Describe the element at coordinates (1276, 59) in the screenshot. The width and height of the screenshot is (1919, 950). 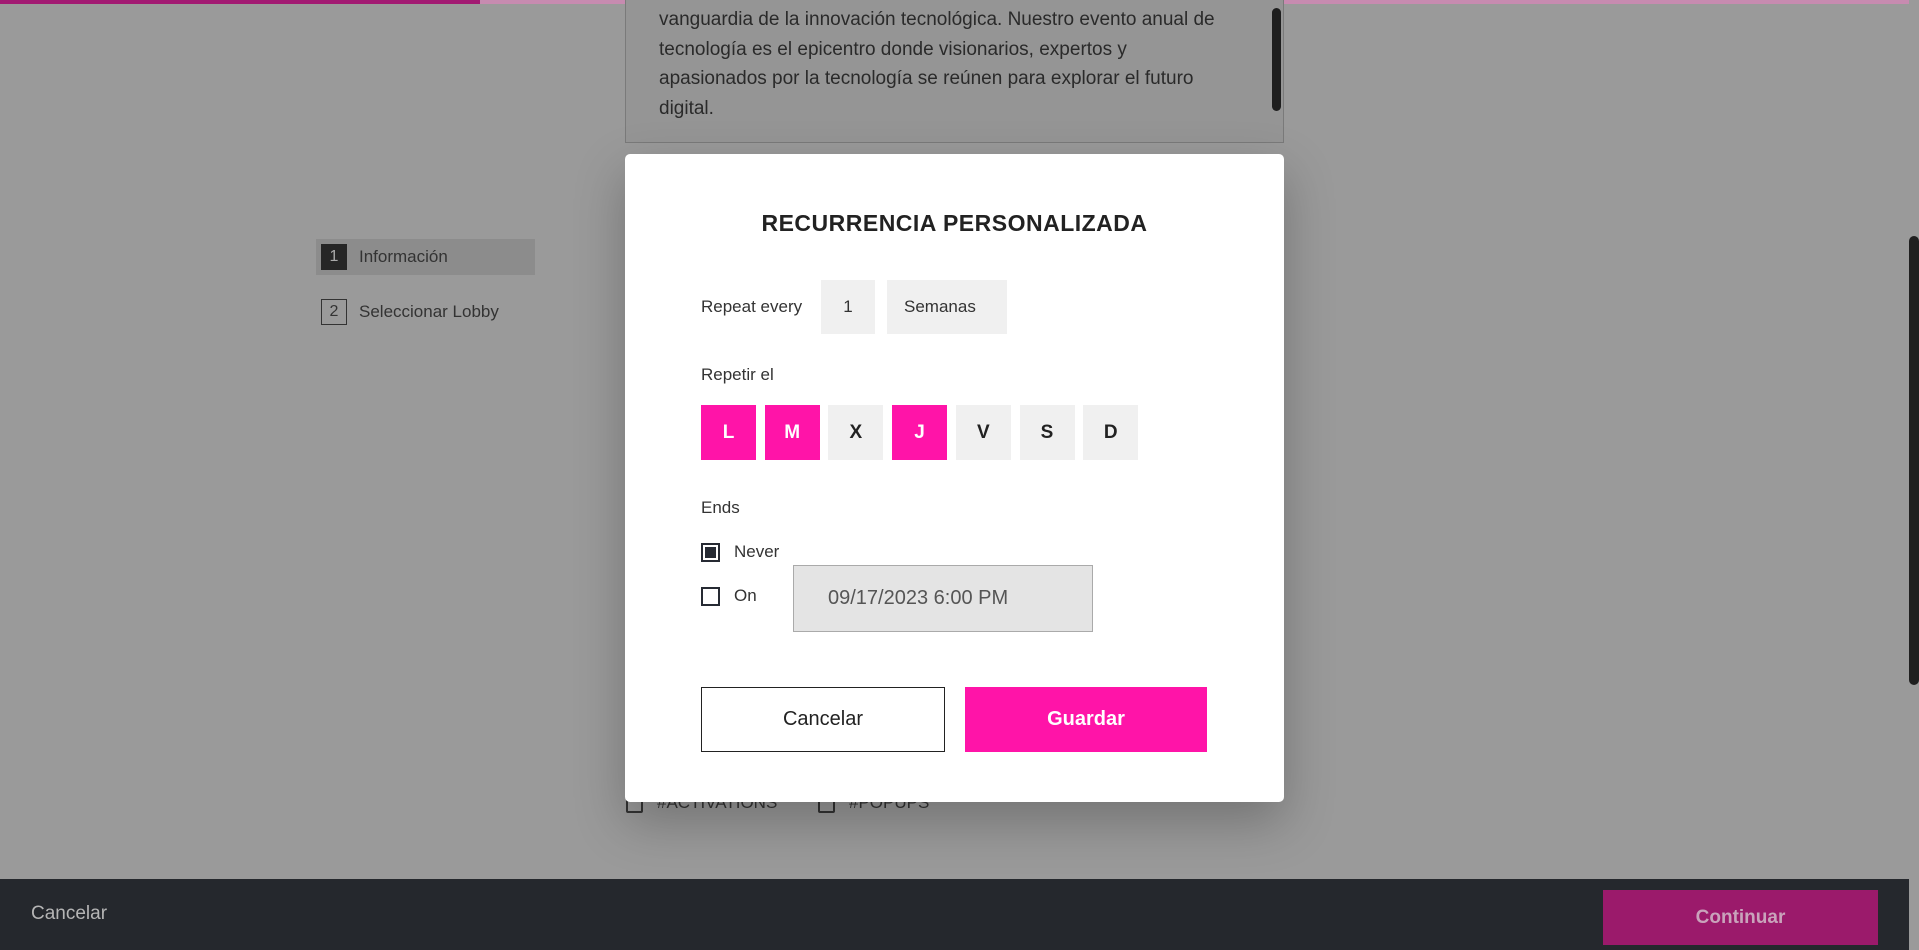
I see `textarea-scrollbar` at that location.